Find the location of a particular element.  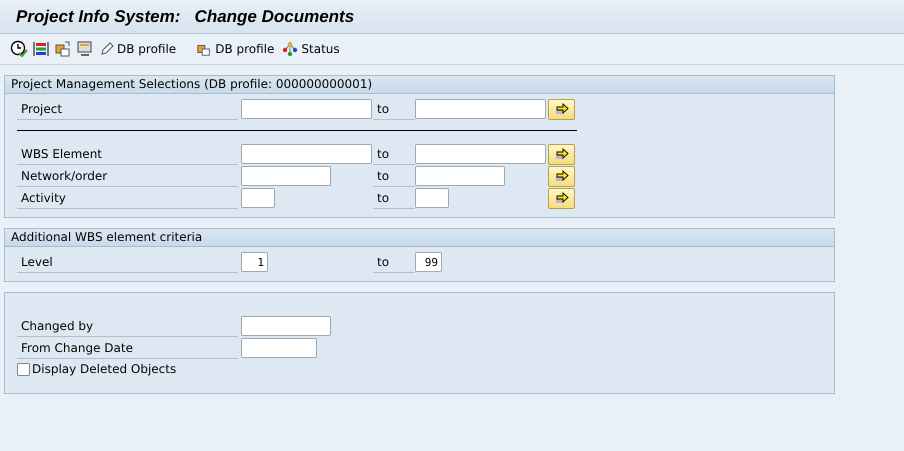

color-bars-icon is located at coordinates (41, 49).